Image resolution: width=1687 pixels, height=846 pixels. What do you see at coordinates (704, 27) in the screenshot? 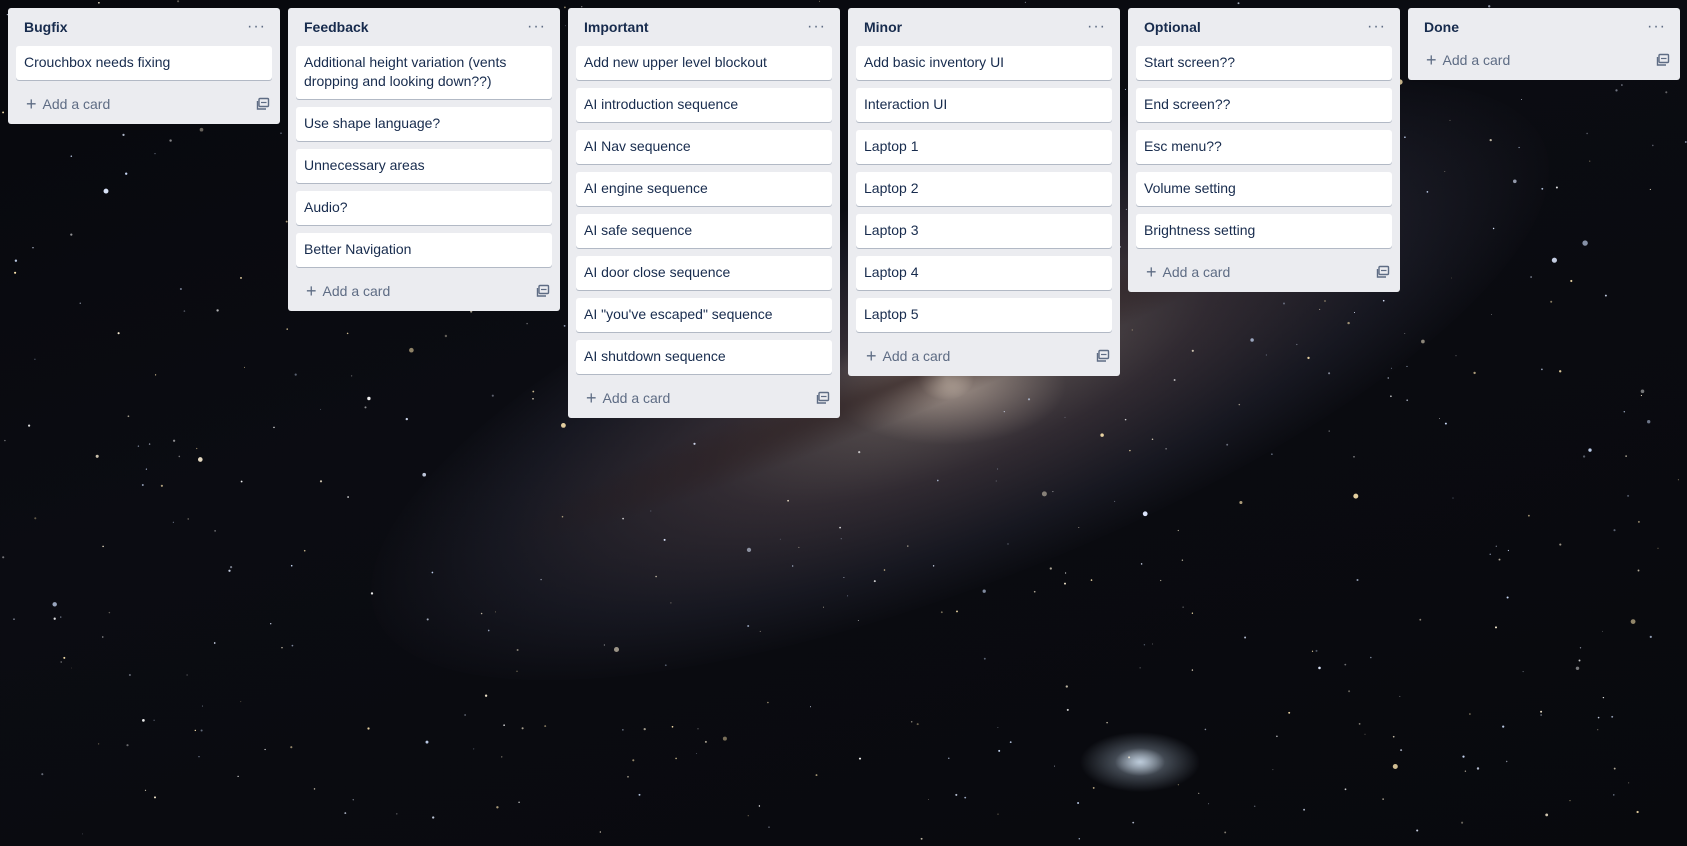
I see `list-header: Important ···` at bounding box center [704, 27].